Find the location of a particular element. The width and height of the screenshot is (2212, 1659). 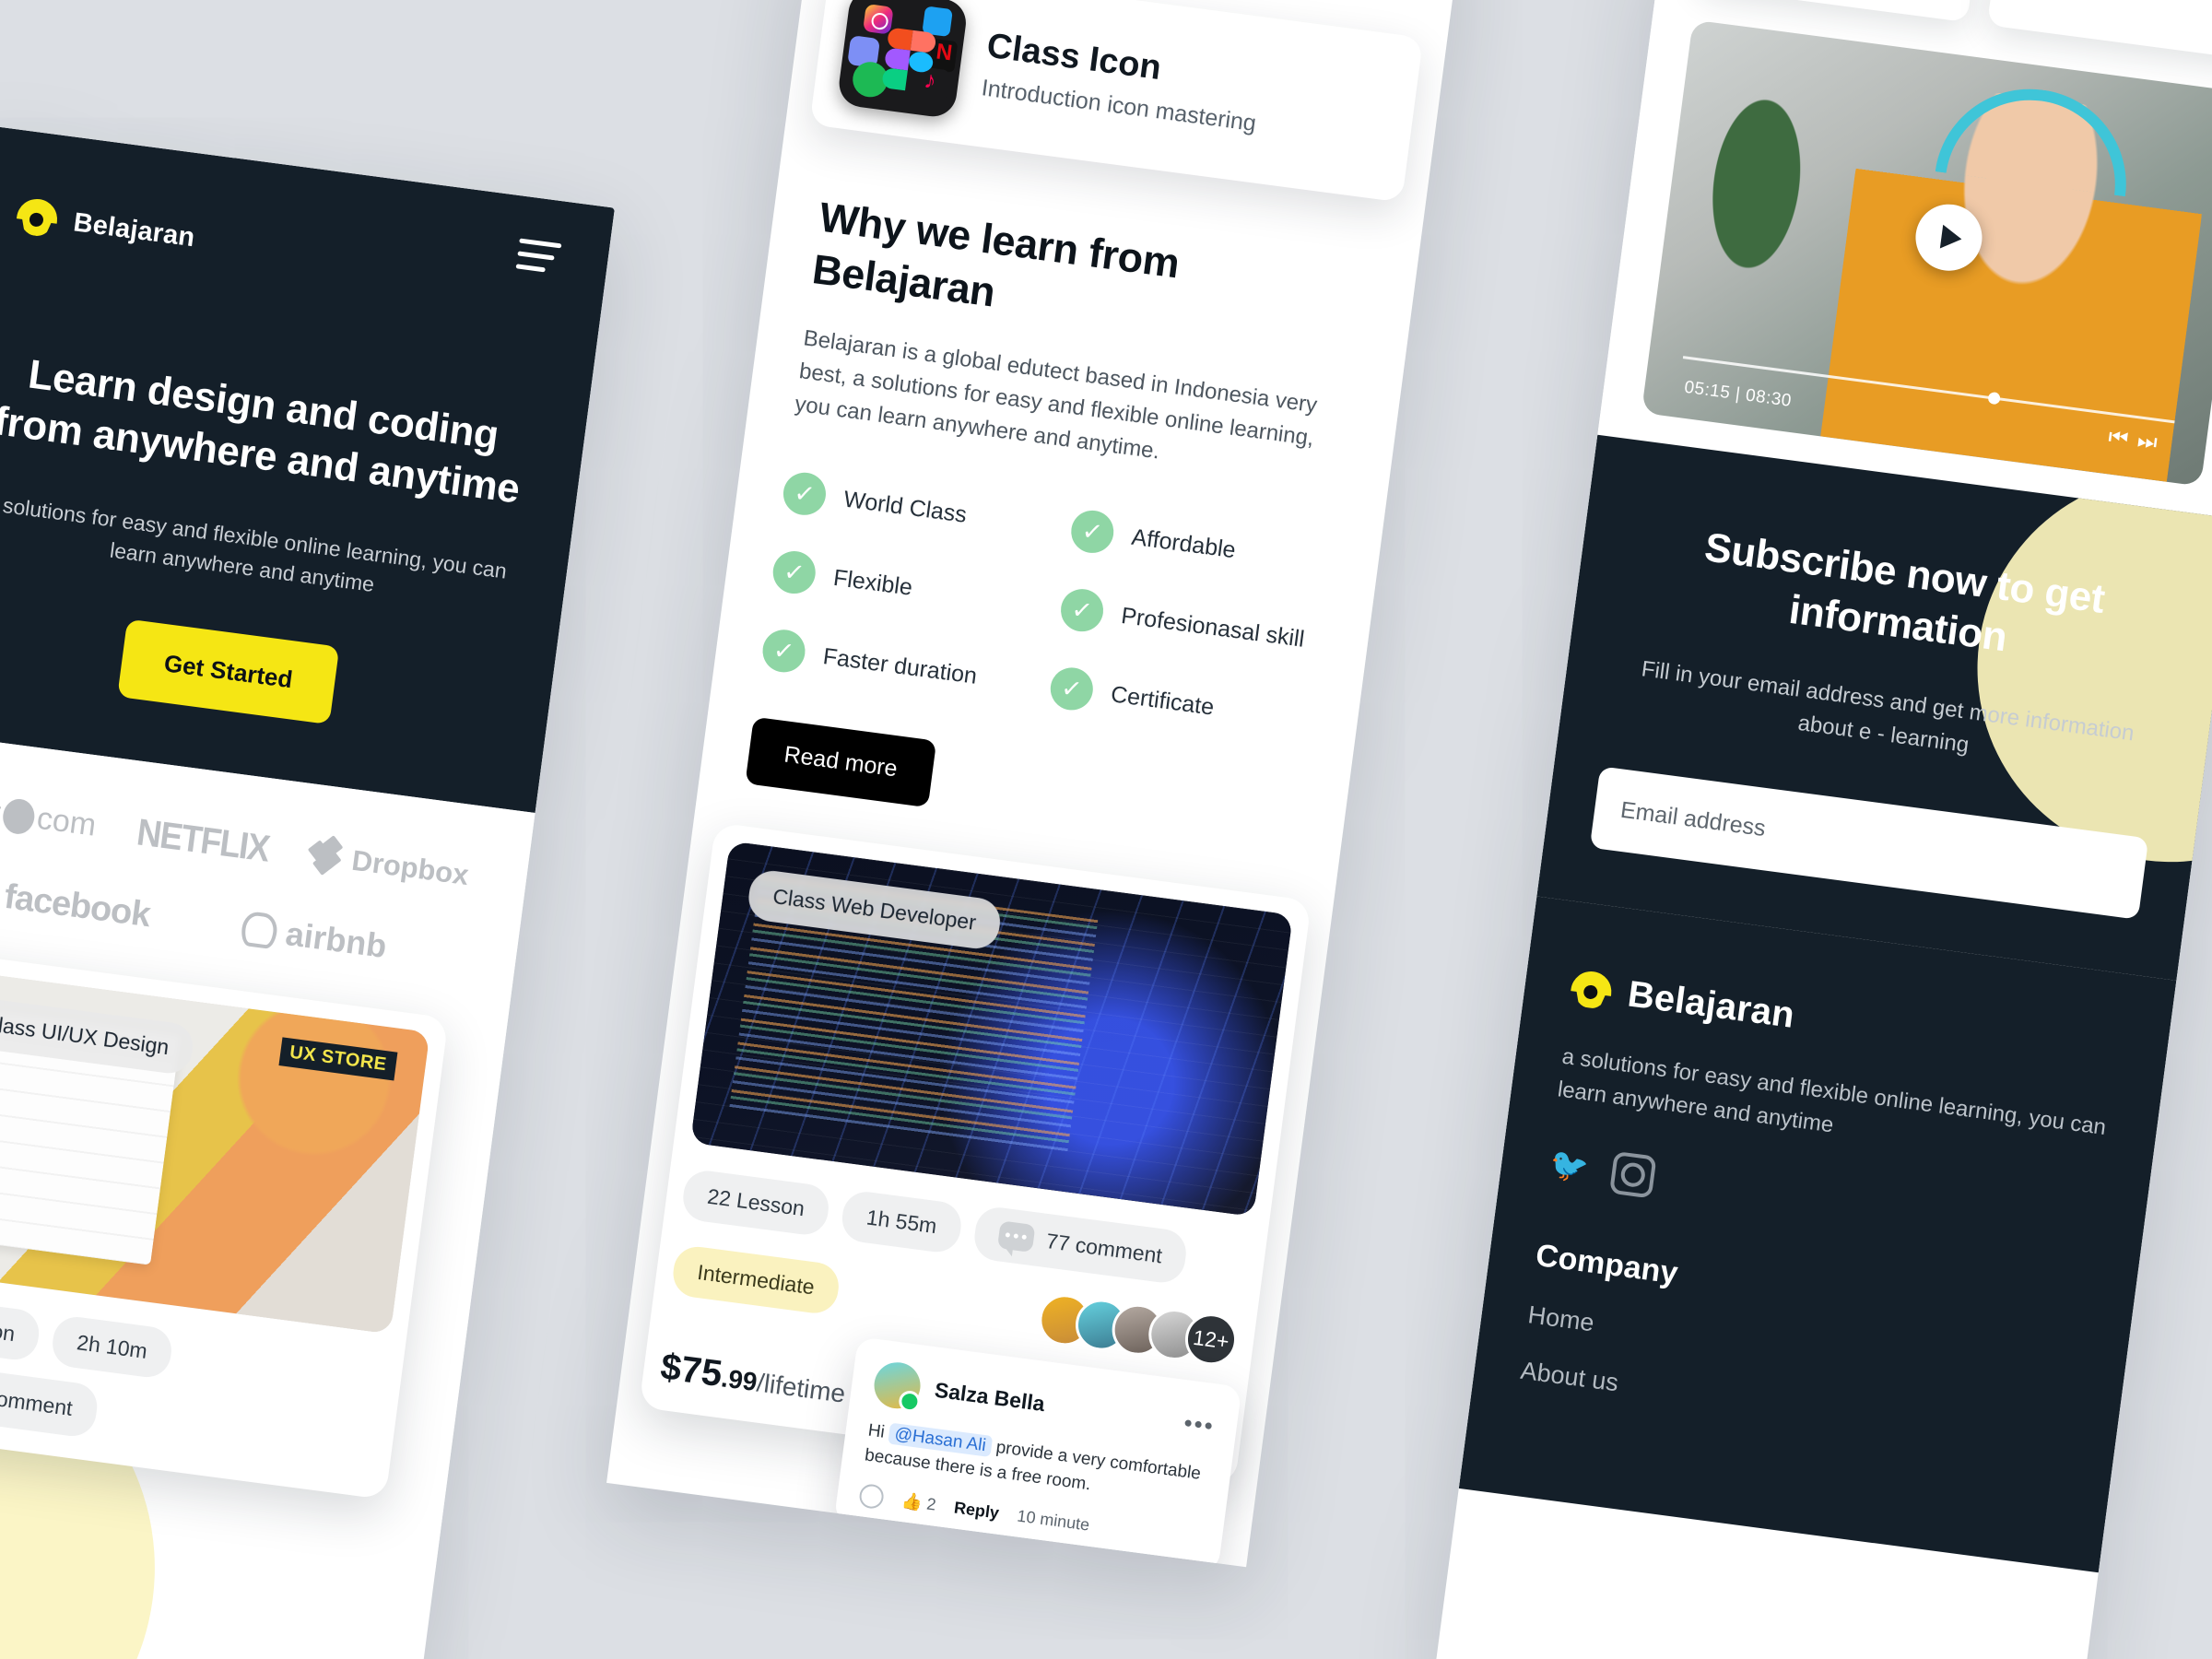

twitter-icon: 🐦 is located at coordinates (1570, 1167).